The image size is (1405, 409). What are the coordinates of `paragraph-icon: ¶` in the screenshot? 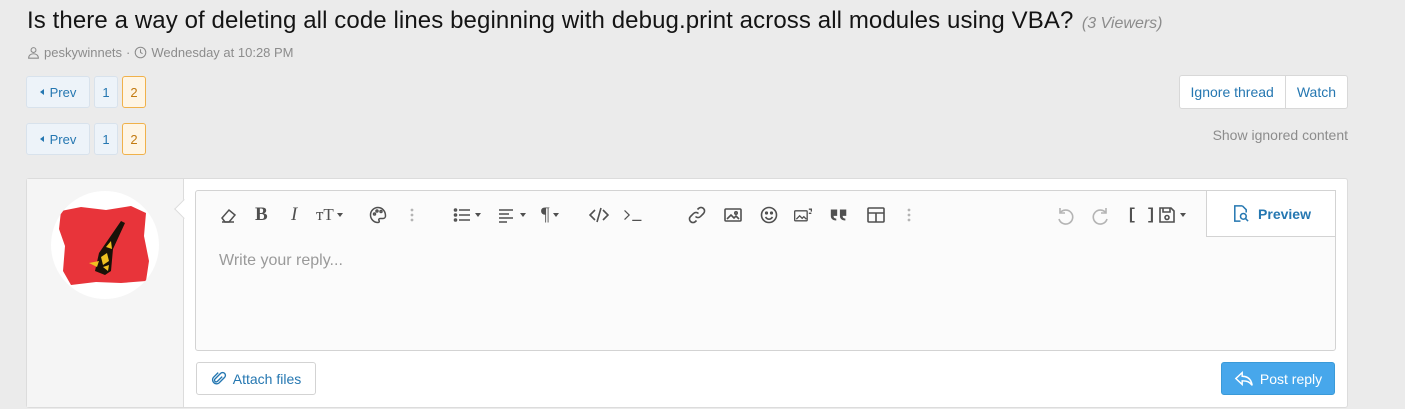 It's located at (550, 215).